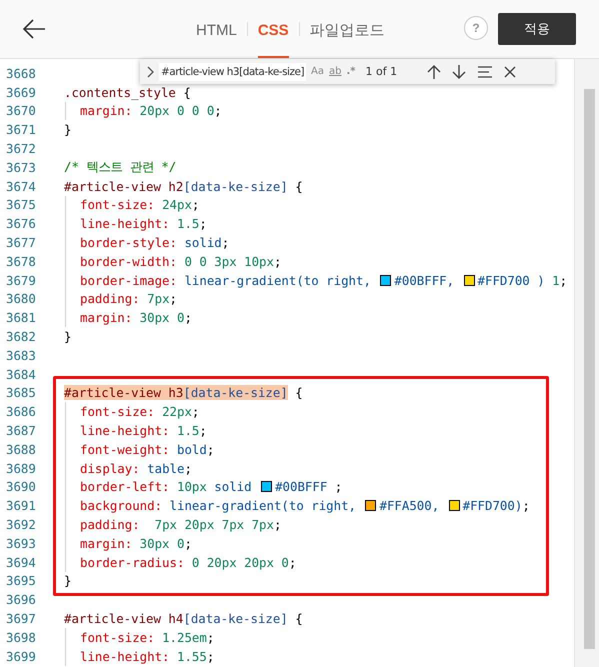 Image resolution: width=599 pixels, height=667 pixels. What do you see at coordinates (128, 242) in the screenshot?
I see `property-text: border-style:` at bounding box center [128, 242].